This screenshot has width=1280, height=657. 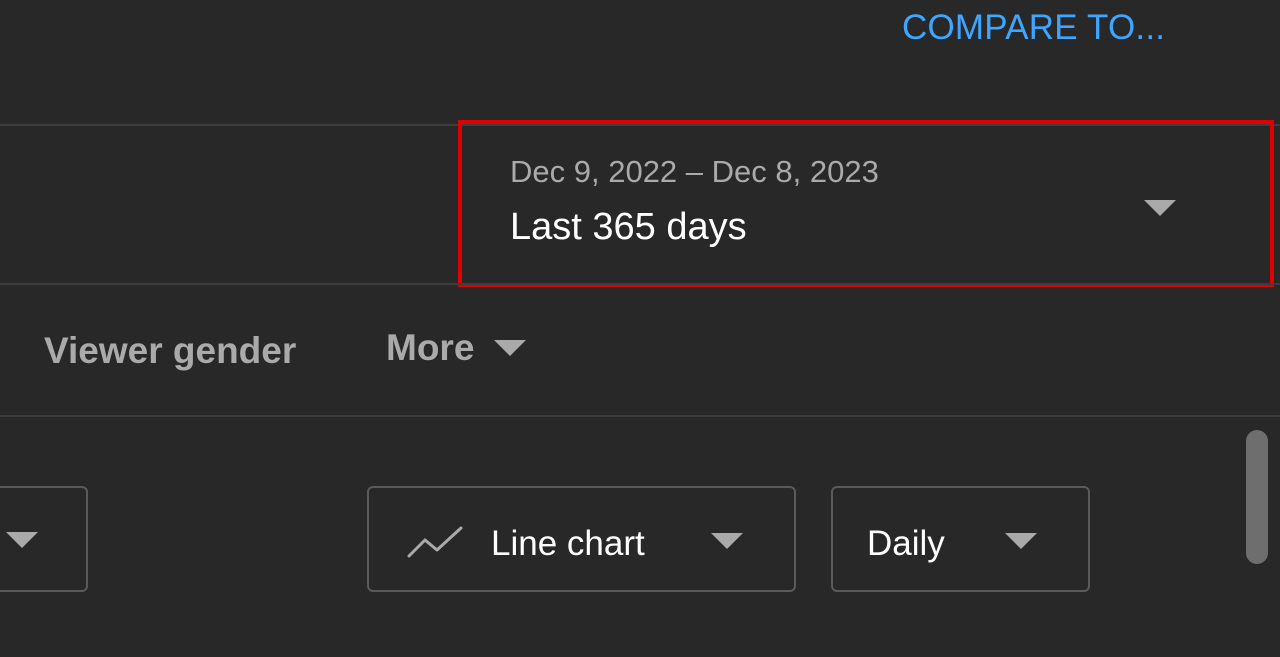 I want to click on line-chart-icon, so click(x=435, y=542).